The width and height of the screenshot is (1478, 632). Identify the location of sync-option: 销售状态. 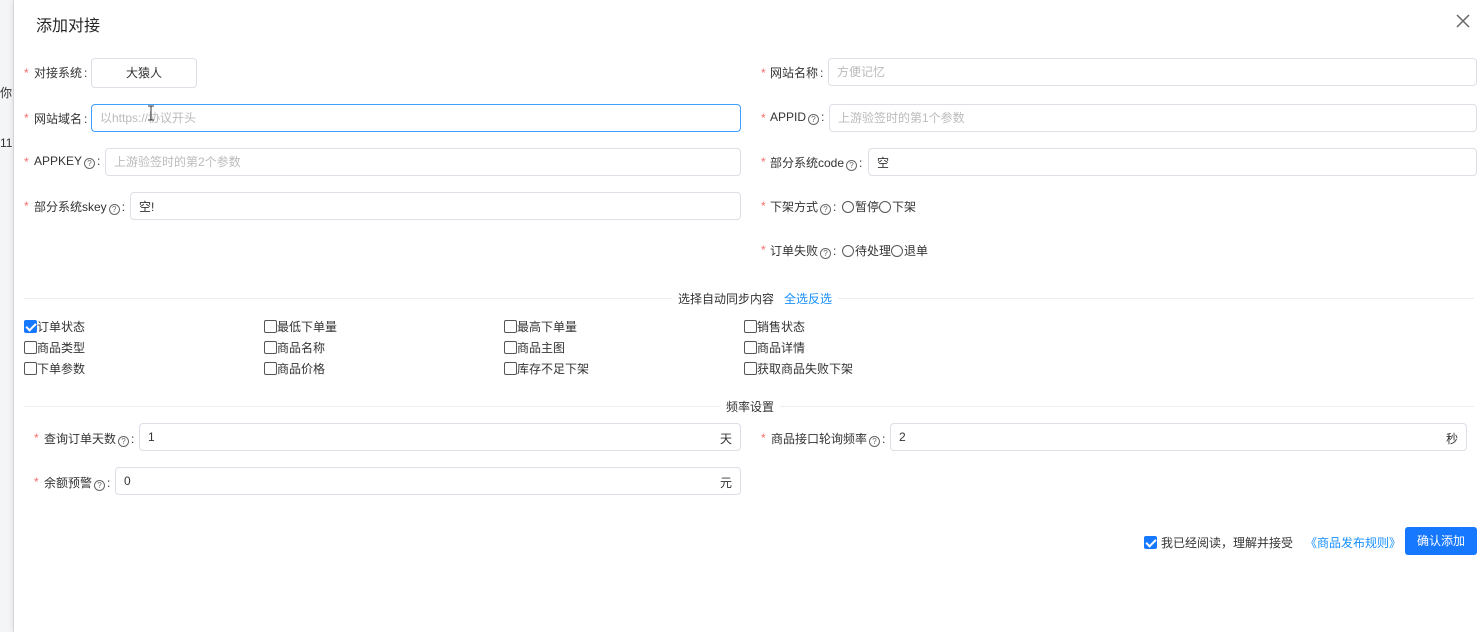
(774, 326).